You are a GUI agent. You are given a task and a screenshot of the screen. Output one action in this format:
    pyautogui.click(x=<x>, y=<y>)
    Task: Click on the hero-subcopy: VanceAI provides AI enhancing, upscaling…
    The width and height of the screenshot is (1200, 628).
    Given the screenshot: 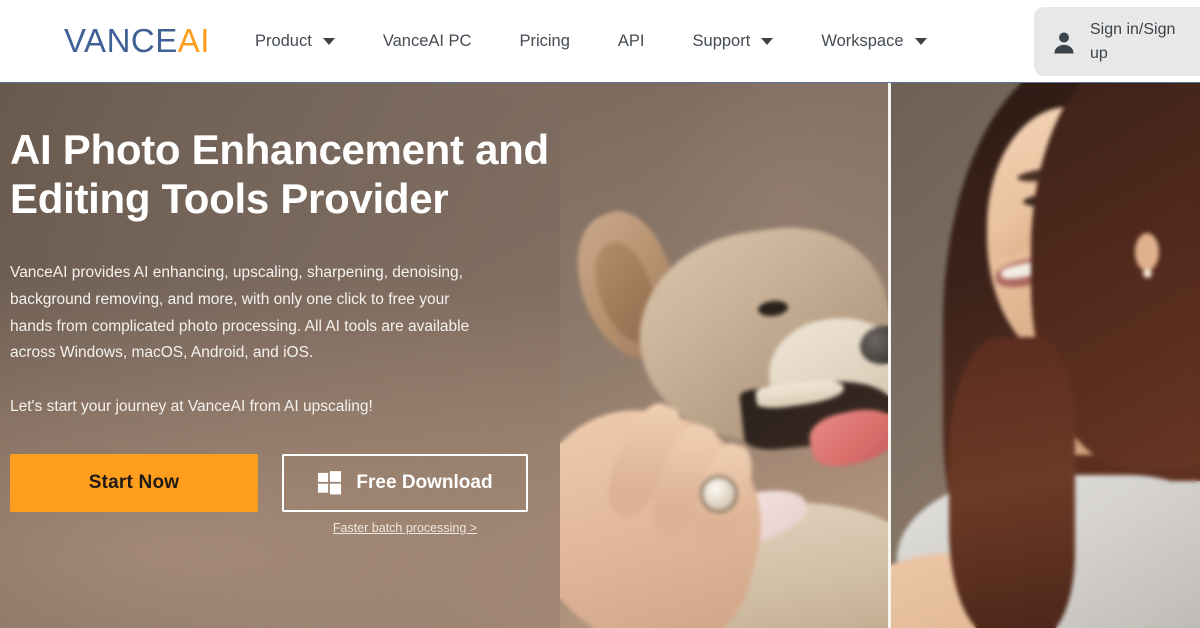 What is the action you would take?
    pyautogui.click(x=240, y=313)
    